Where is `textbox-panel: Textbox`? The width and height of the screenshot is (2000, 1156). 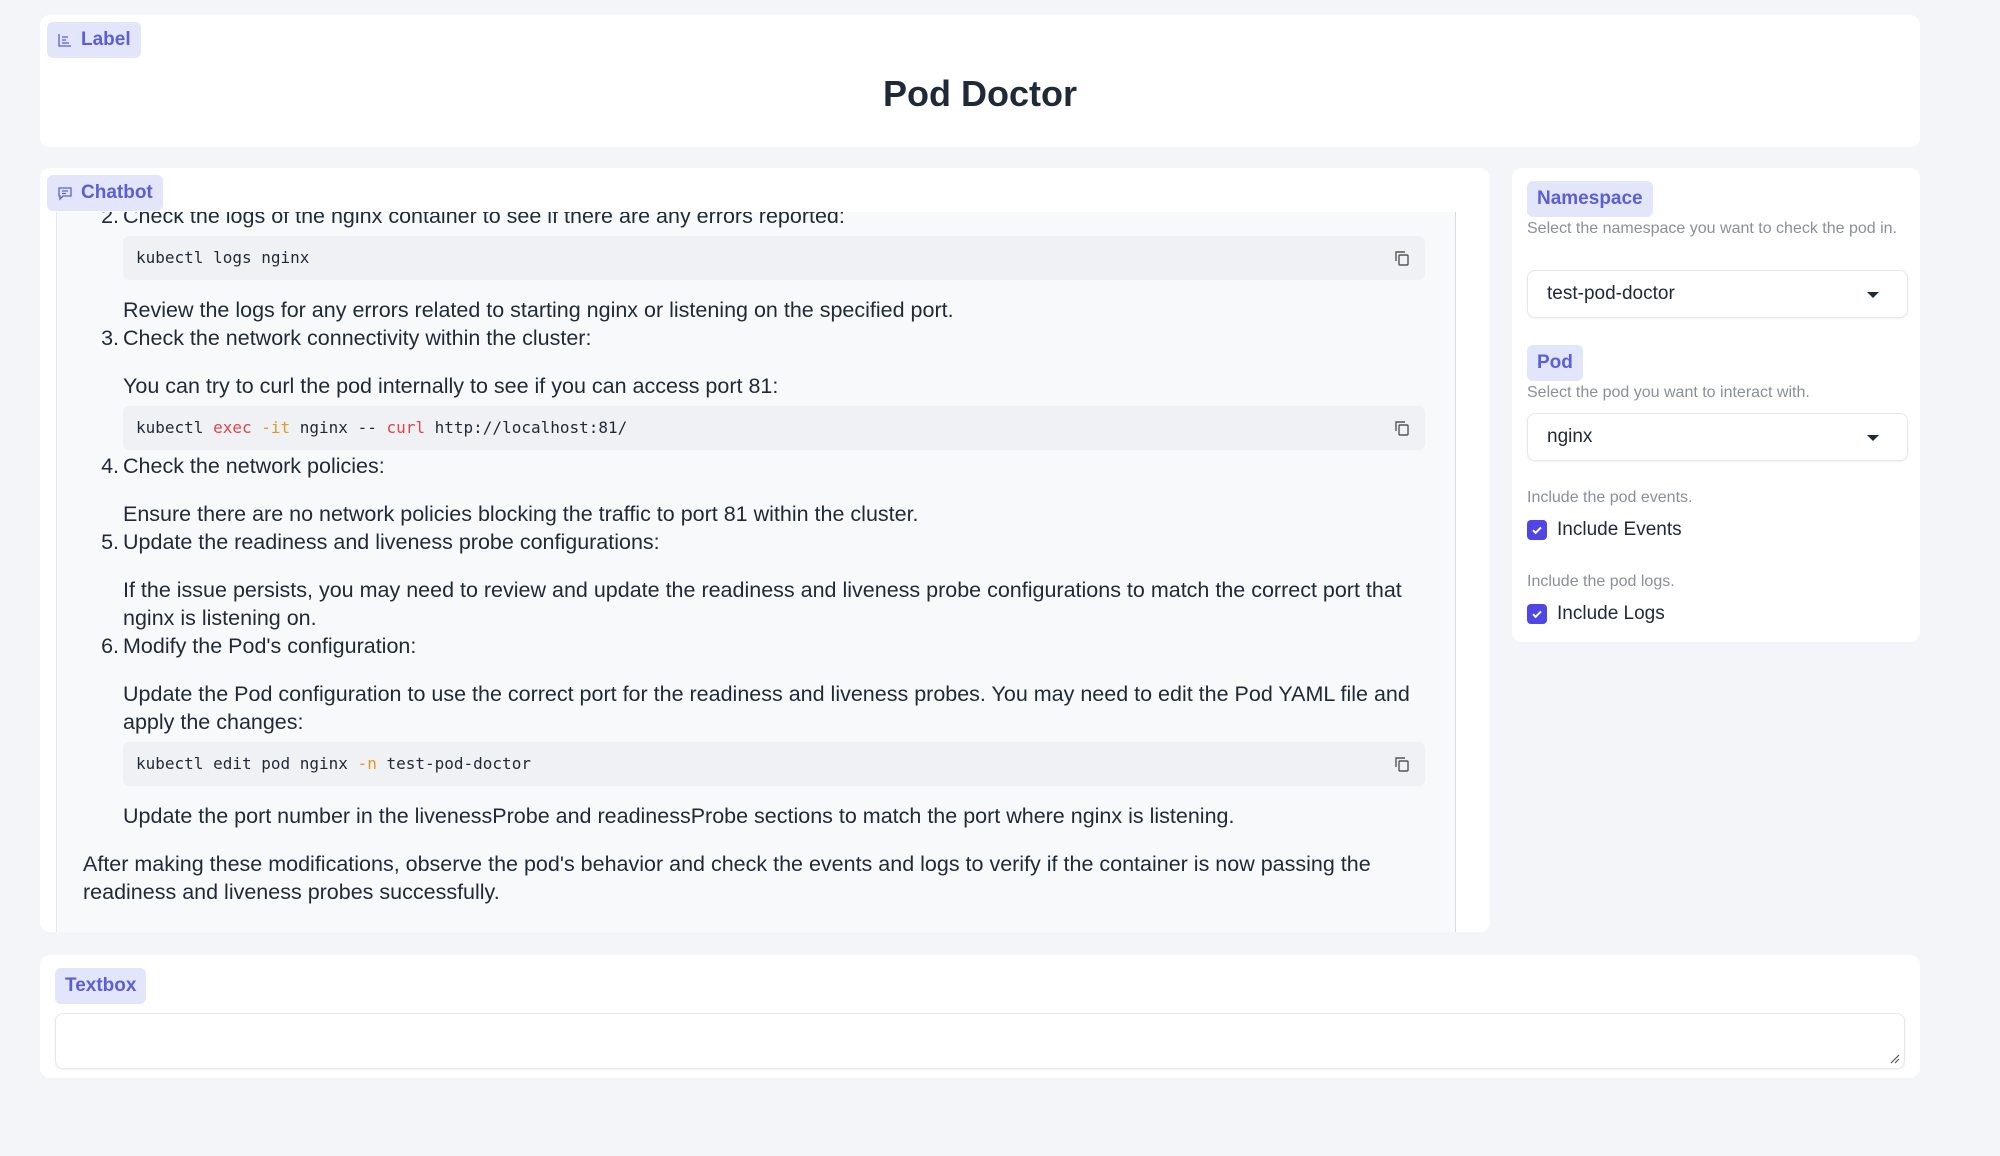 textbox-panel: Textbox is located at coordinates (980, 1016).